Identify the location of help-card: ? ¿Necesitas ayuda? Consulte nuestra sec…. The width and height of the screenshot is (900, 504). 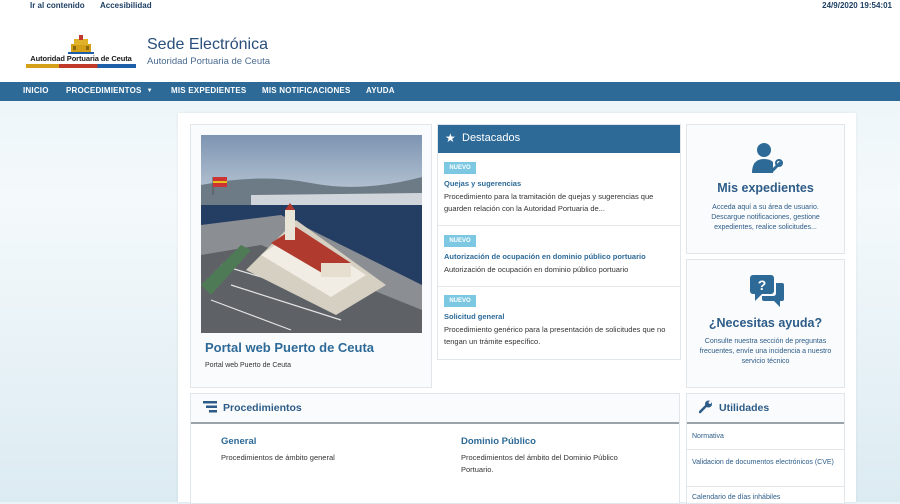
(765, 323).